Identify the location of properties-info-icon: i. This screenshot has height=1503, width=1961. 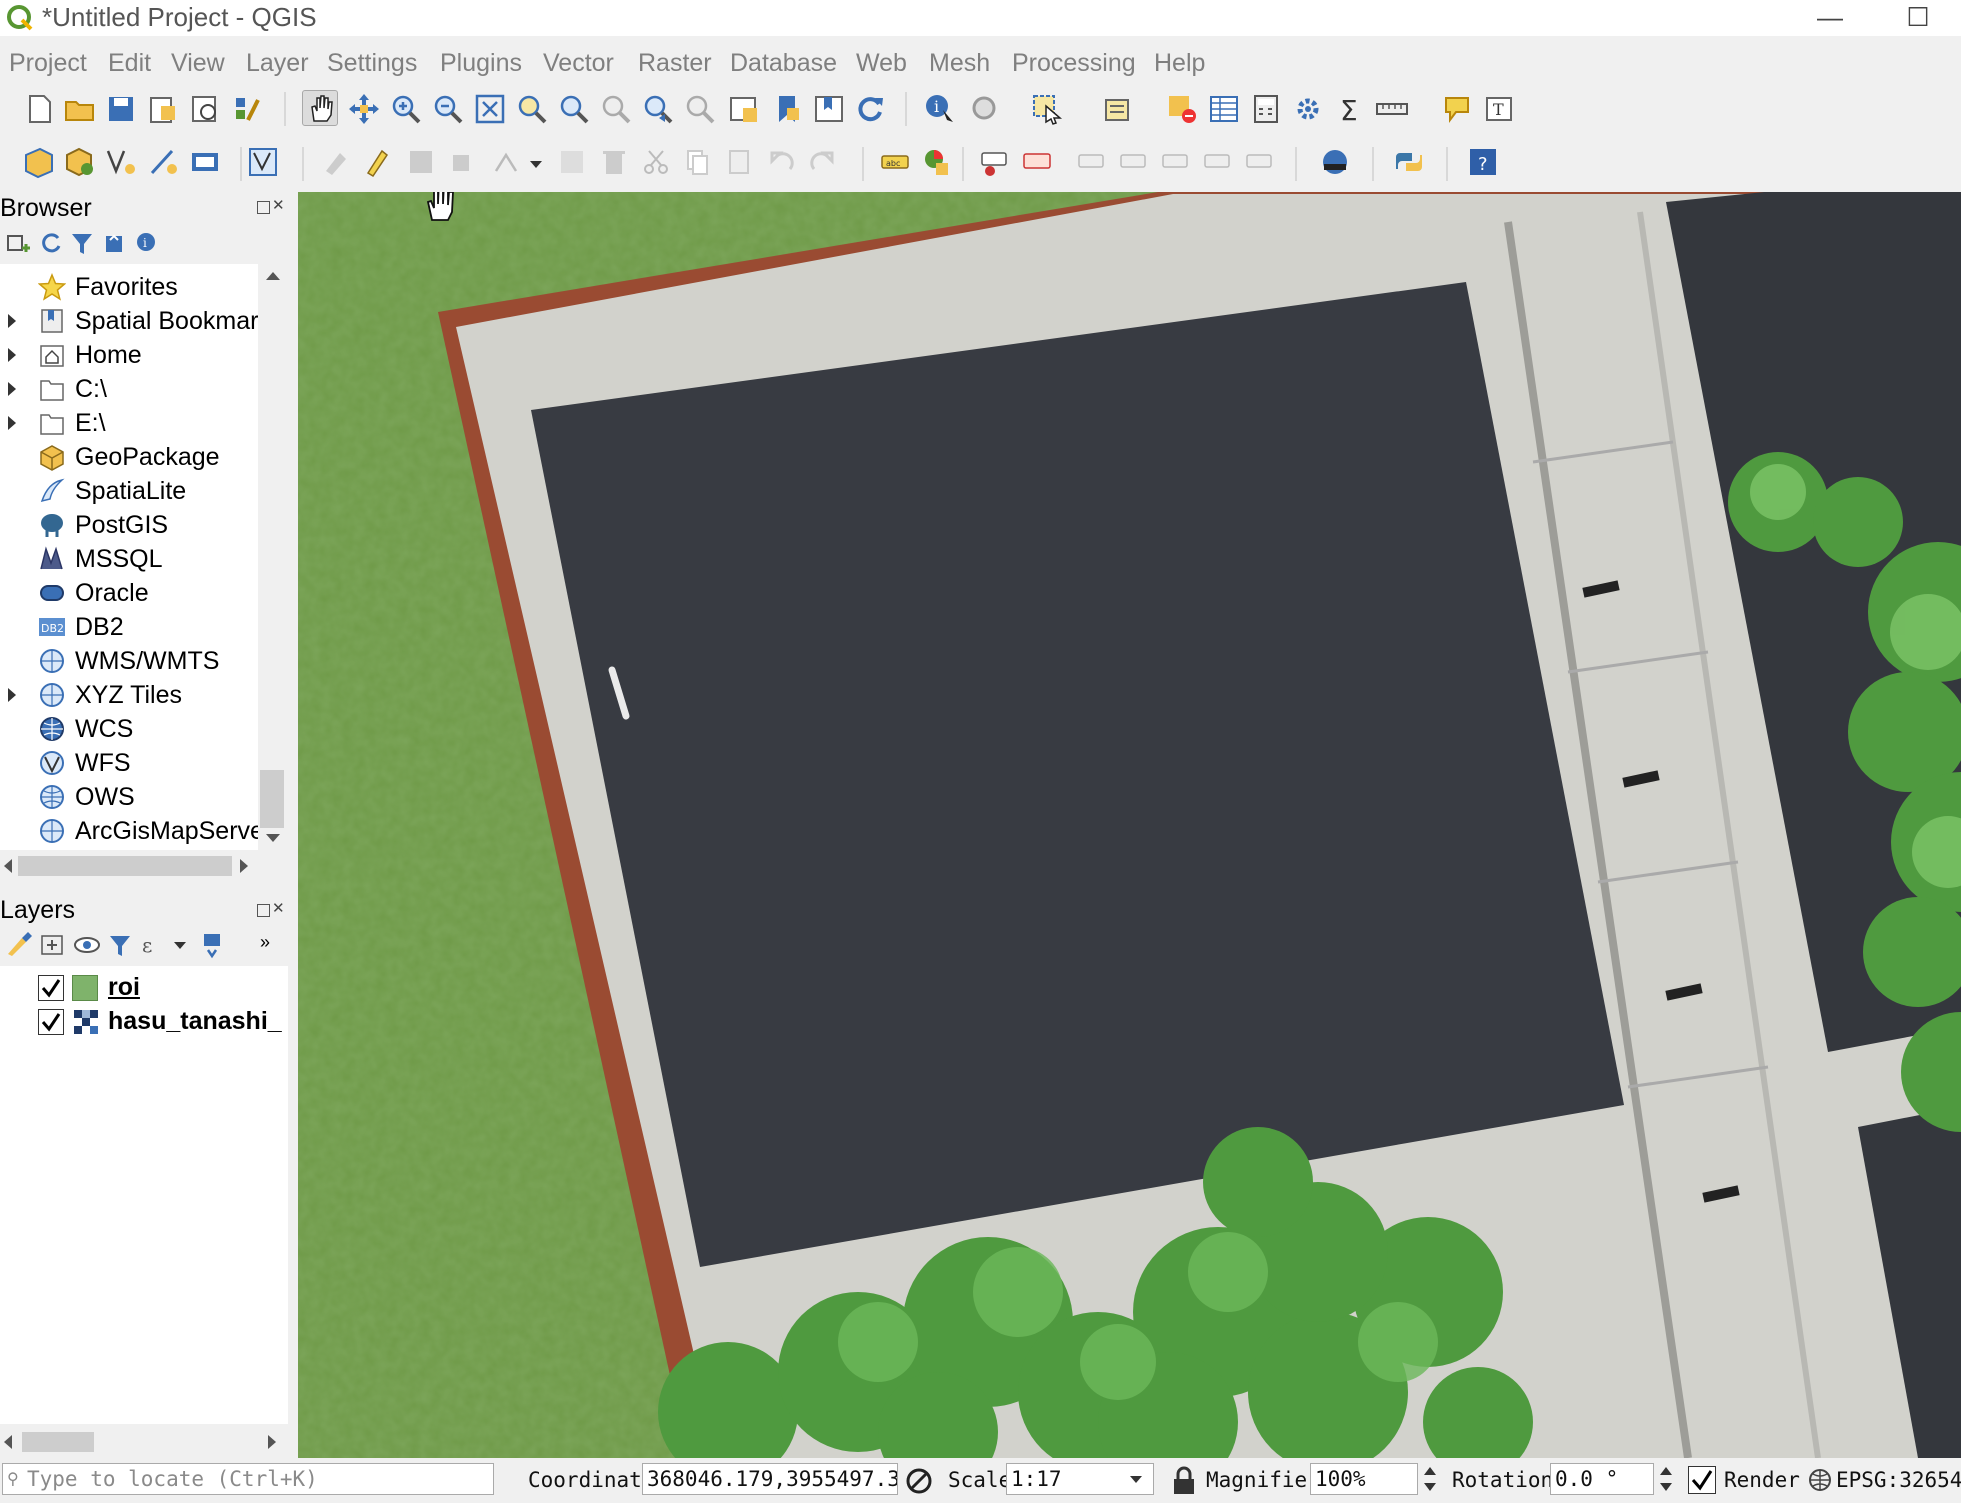
(147, 243).